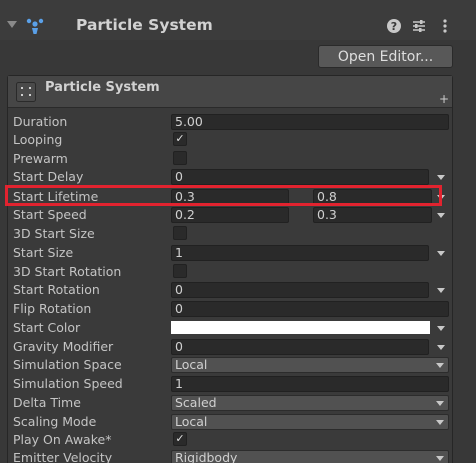 The width and height of the screenshot is (476, 463). Describe the element at coordinates (50, 214) in the screenshot. I see `property-label: Start Speed` at that location.